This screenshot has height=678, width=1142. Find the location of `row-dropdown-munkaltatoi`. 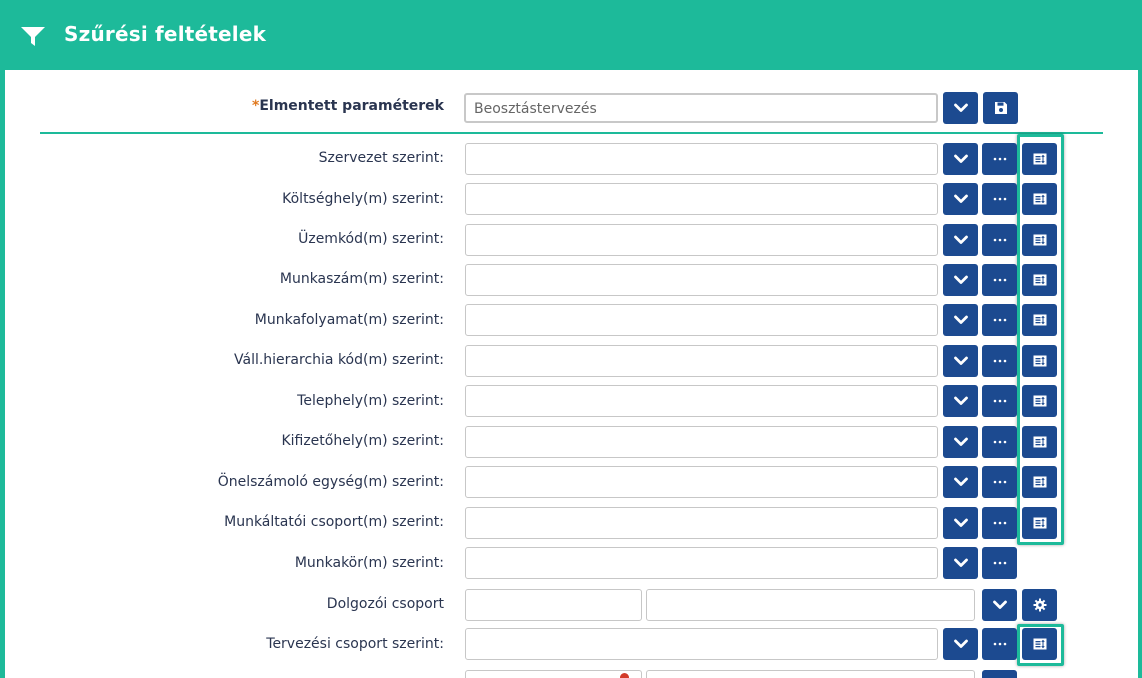

row-dropdown-munkaltatoi is located at coordinates (960, 523).